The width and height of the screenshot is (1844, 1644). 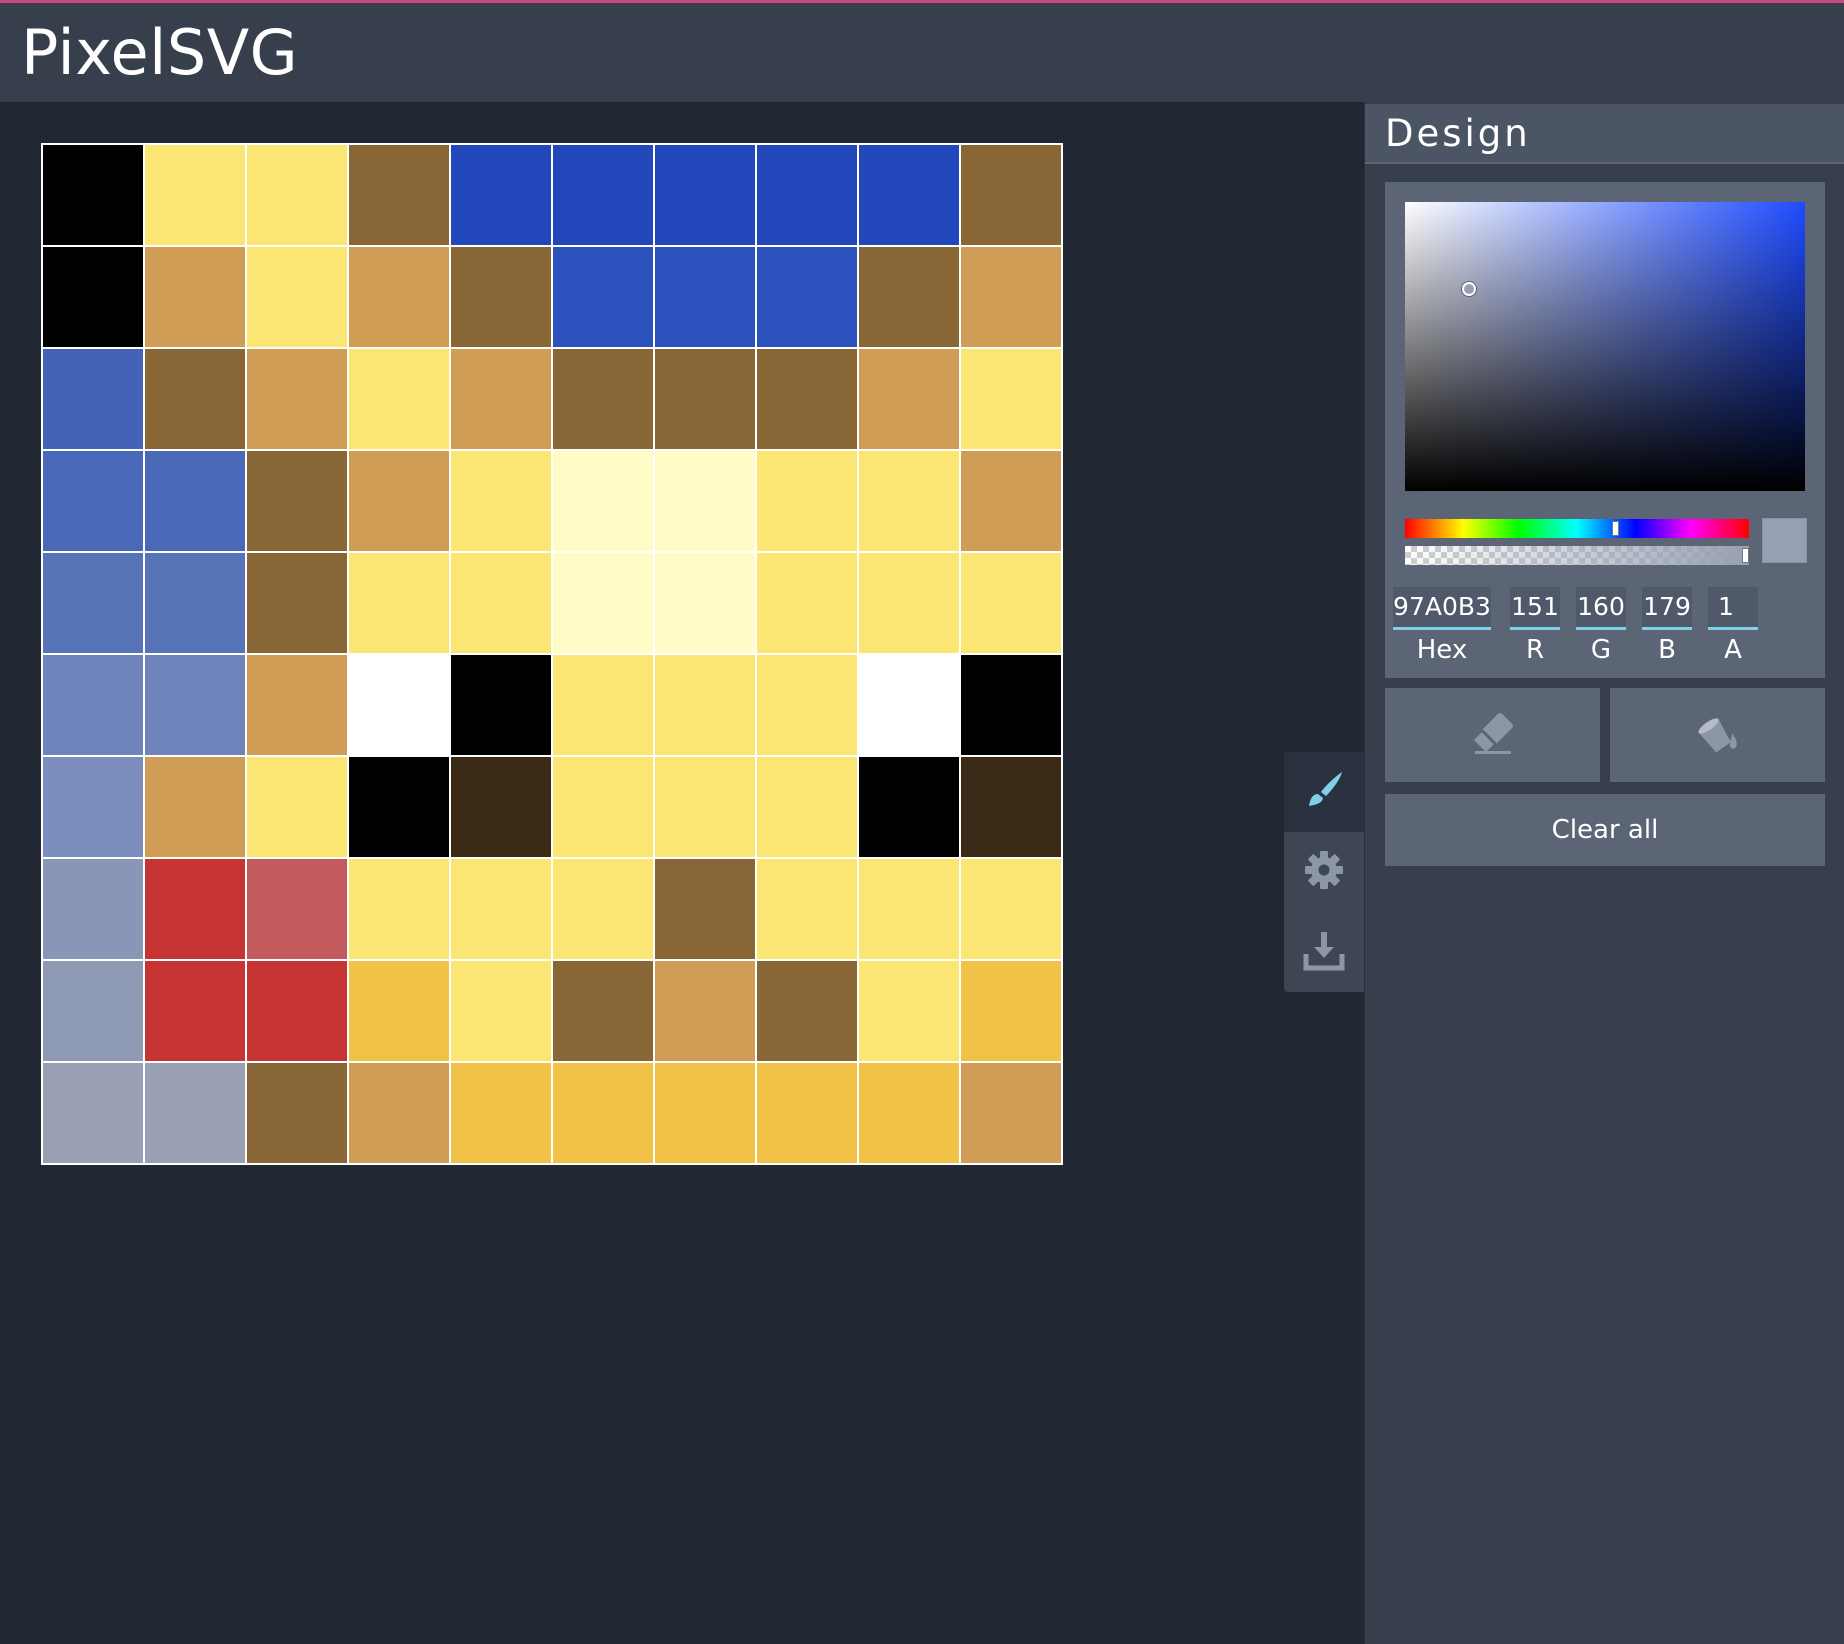 What do you see at coordinates (1469, 288) in the screenshot?
I see `color-cursor` at bounding box center [1469, 288].